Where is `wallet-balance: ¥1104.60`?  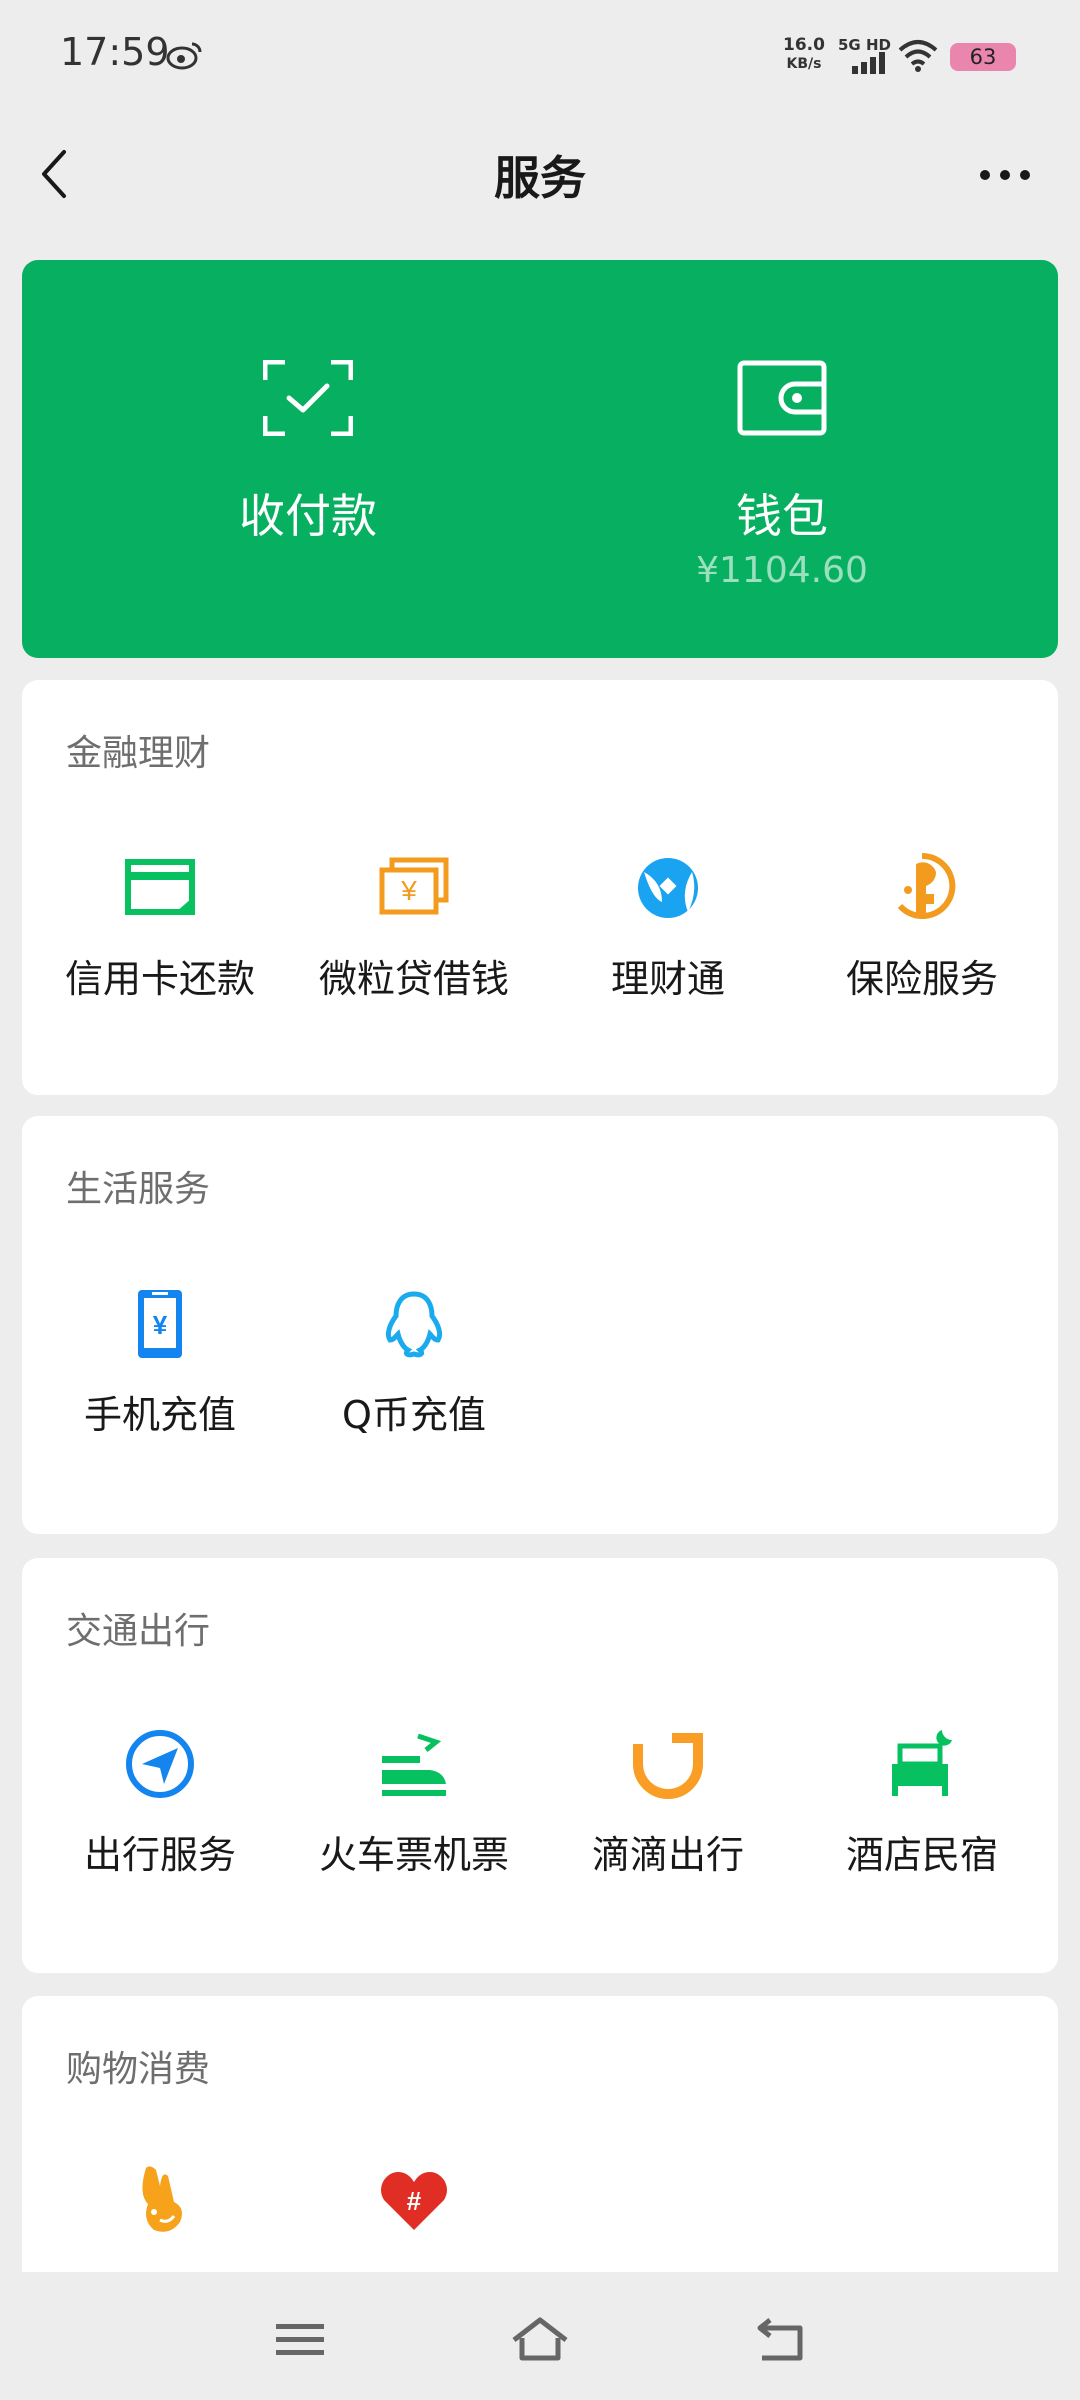 wallet-balance: ¥1104.60 is located at coordinates (782, 570).